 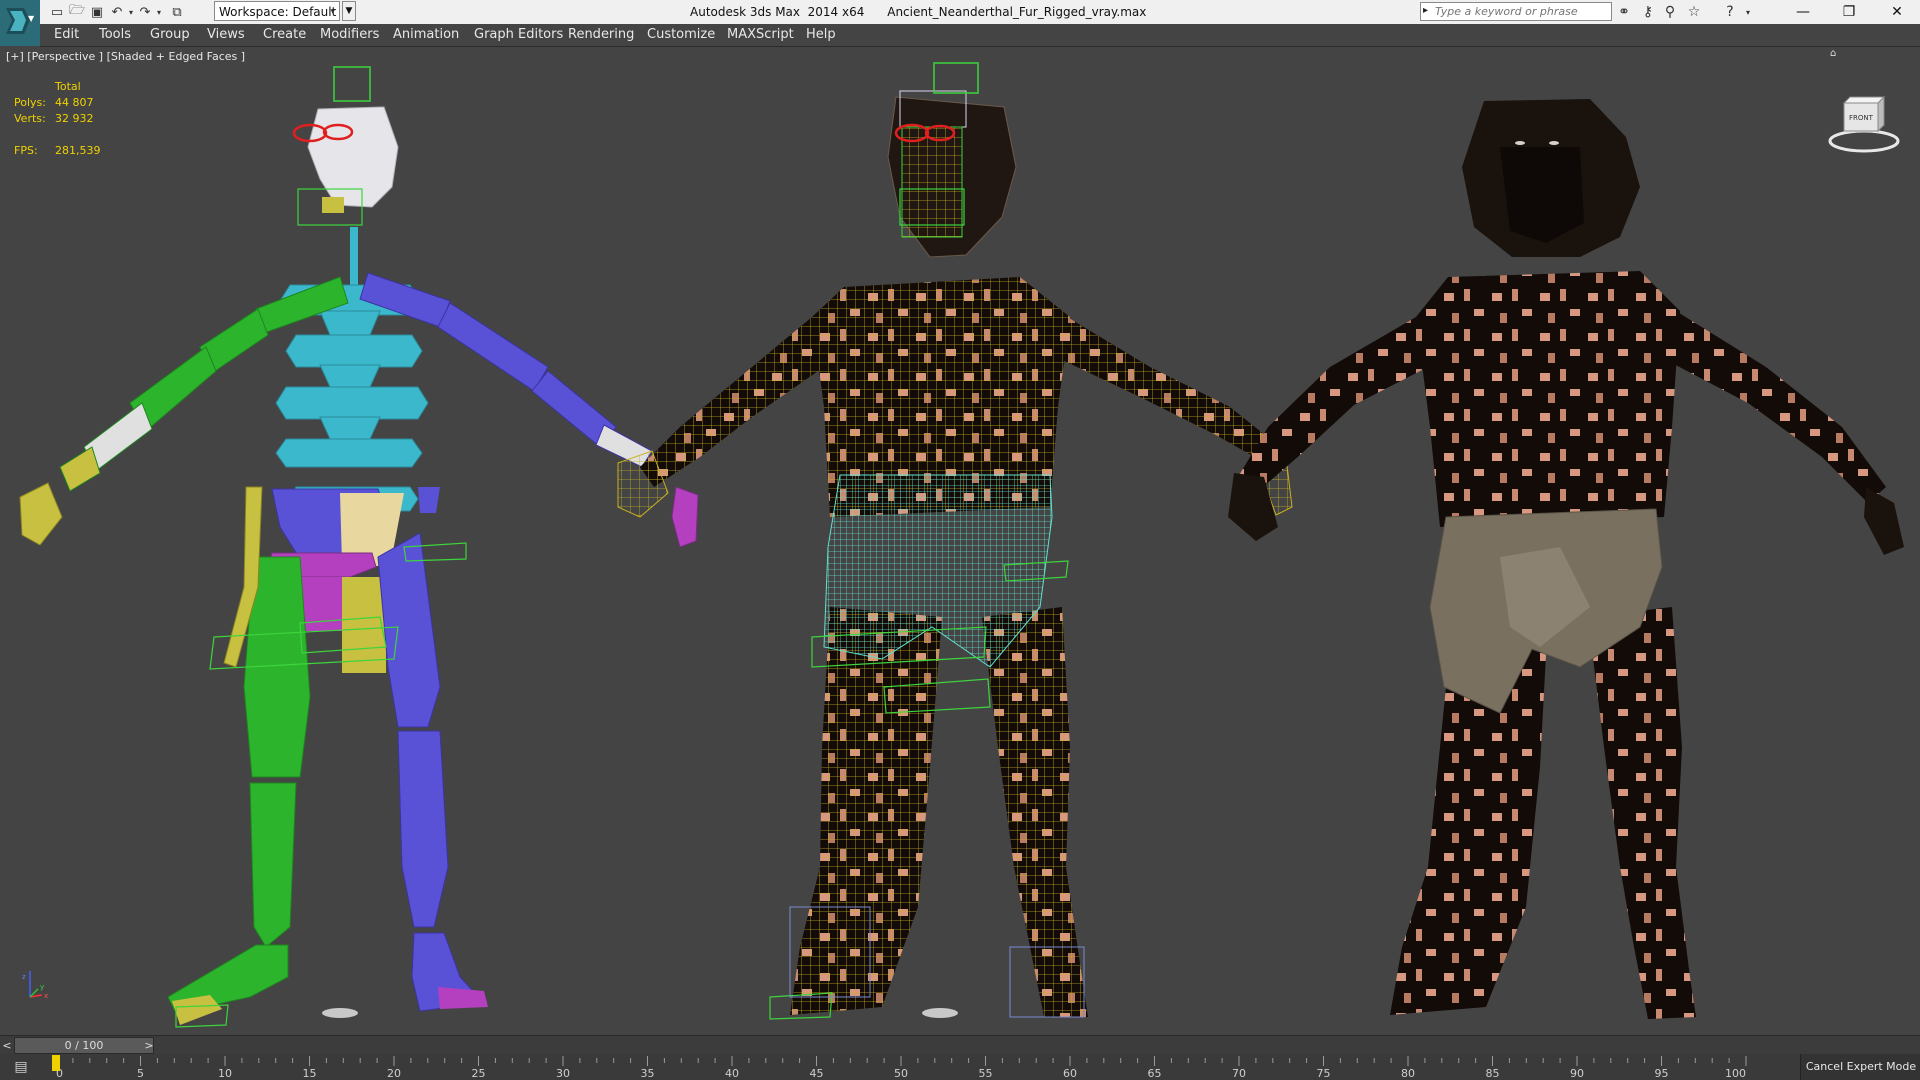 I want to click on restore-button: ❐, so click(x=1849, y=12).